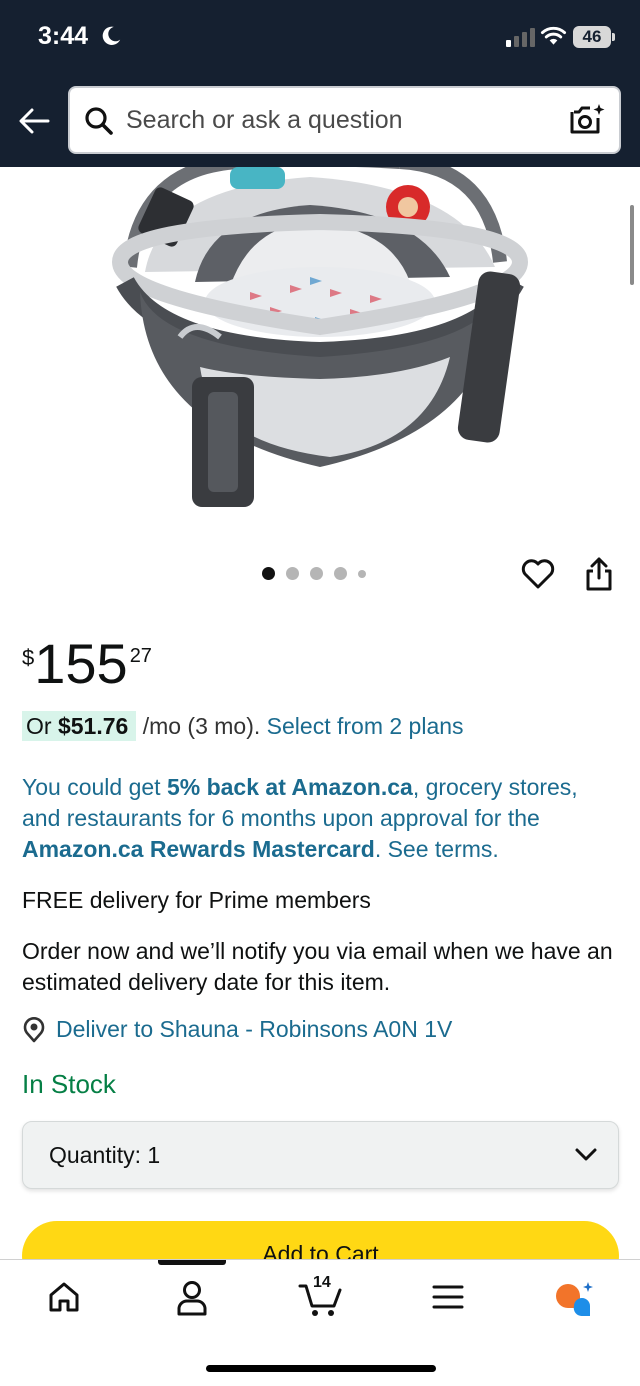 This screenshot has width=640, height=1386. I want to click on image-carousel-dots, so click(314, 573).